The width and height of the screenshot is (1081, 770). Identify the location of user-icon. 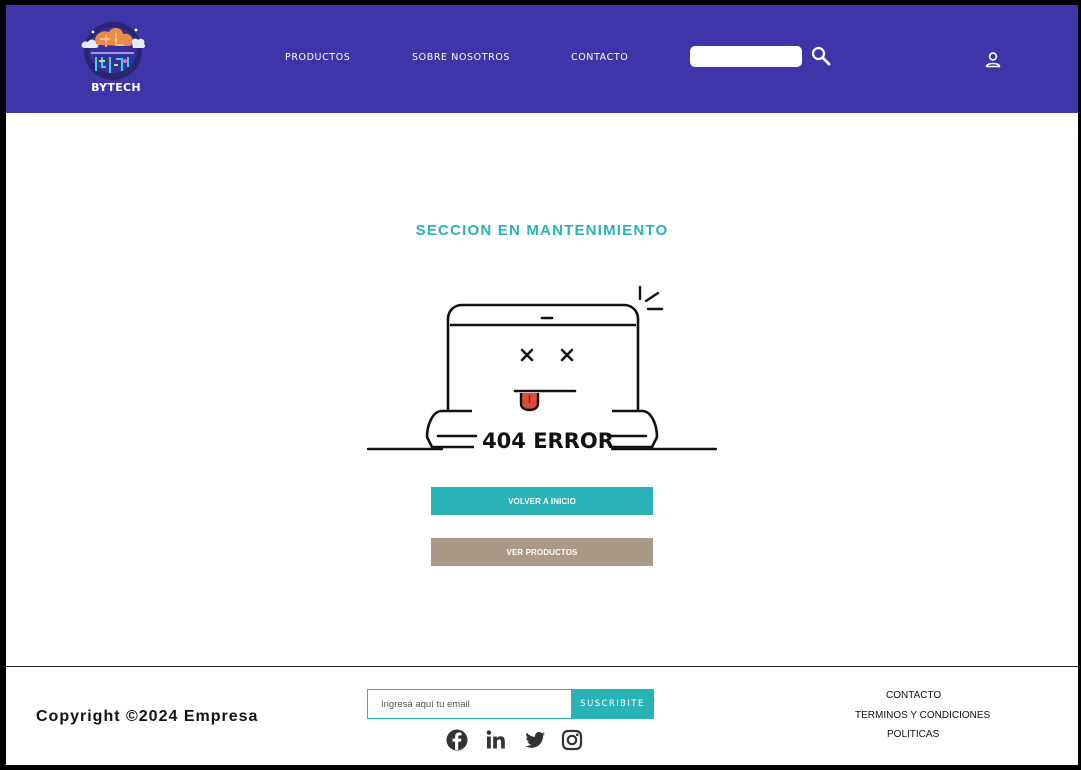
(993, 60).